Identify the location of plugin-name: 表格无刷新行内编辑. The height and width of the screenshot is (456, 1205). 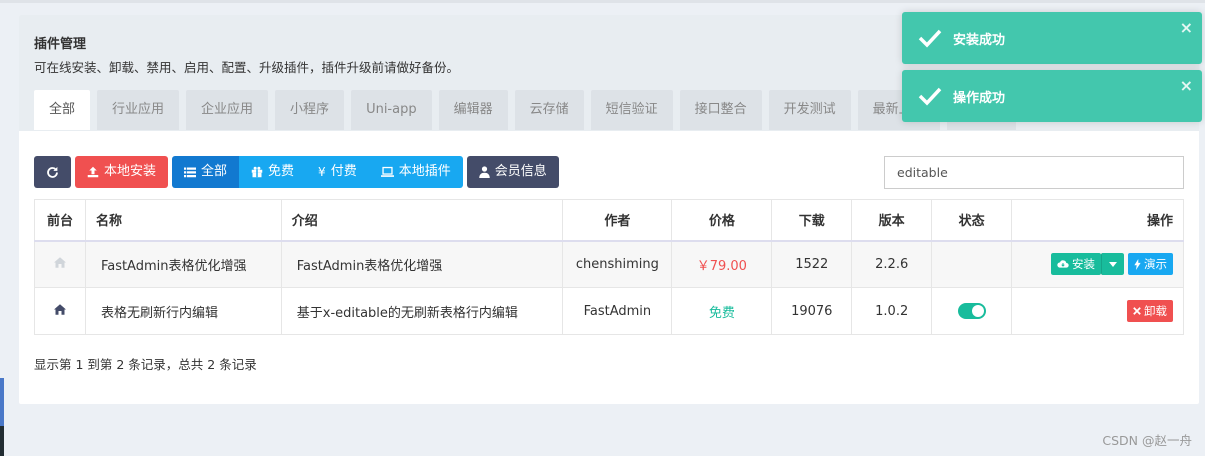
(183, 311).